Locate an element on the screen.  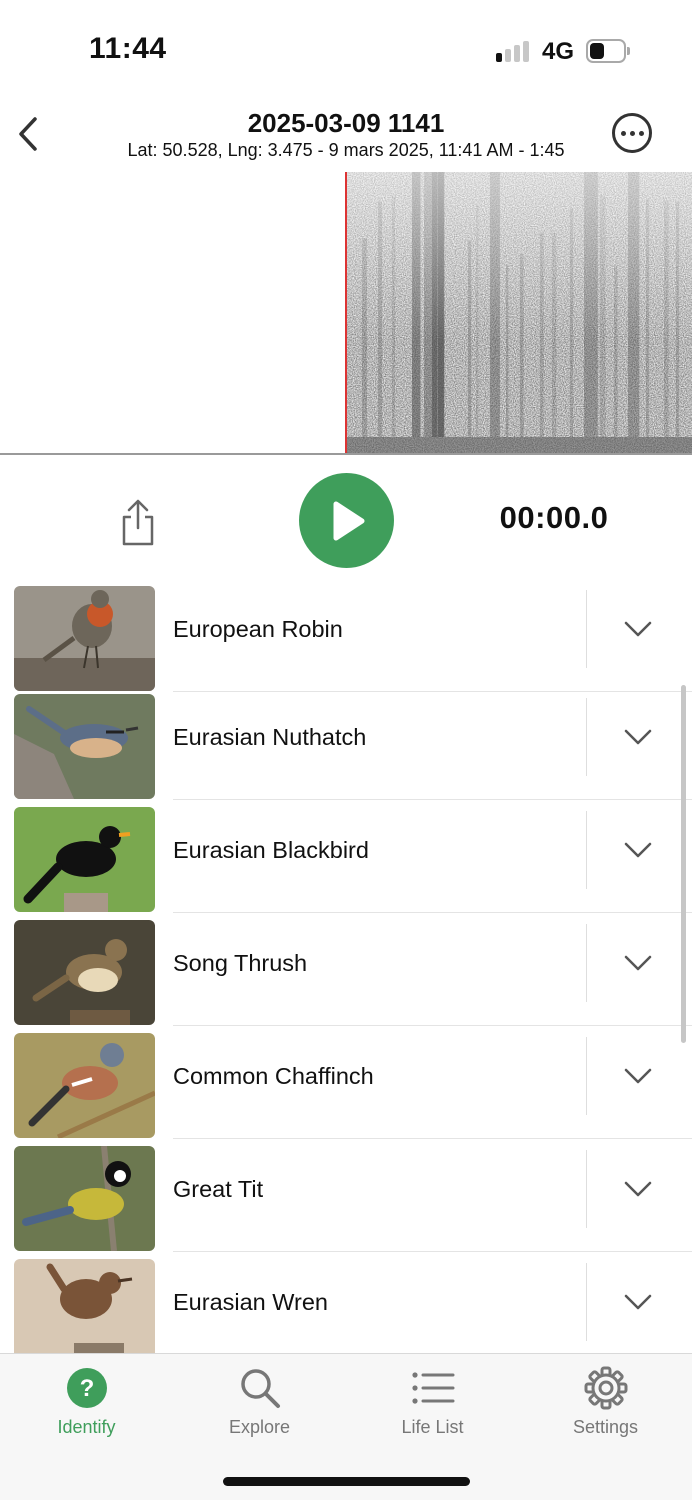
ellipsis-icon is located at coordinates (632, 133).